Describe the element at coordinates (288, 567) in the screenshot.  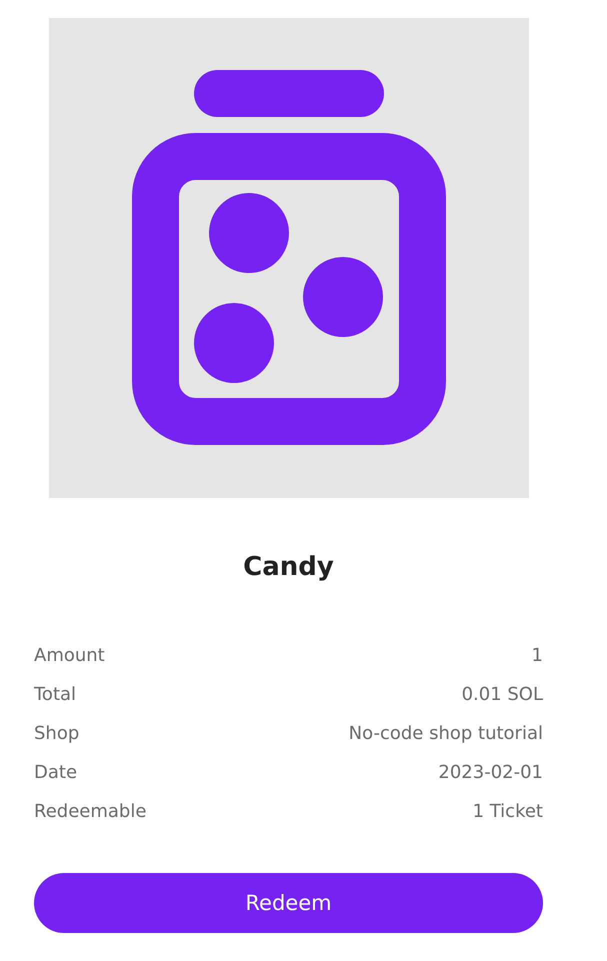
I see `product-title: Candy` at that location.